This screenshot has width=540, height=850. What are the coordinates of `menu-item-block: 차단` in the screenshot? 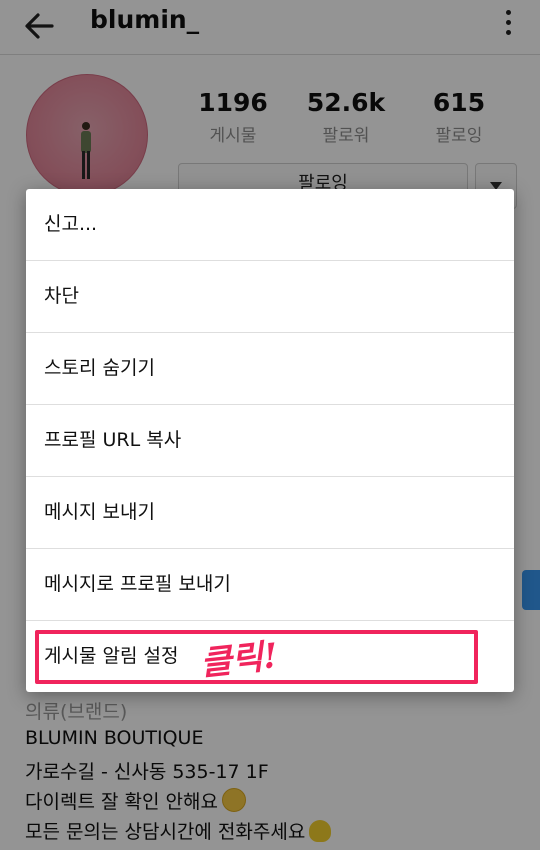 It's located at (270, 297).